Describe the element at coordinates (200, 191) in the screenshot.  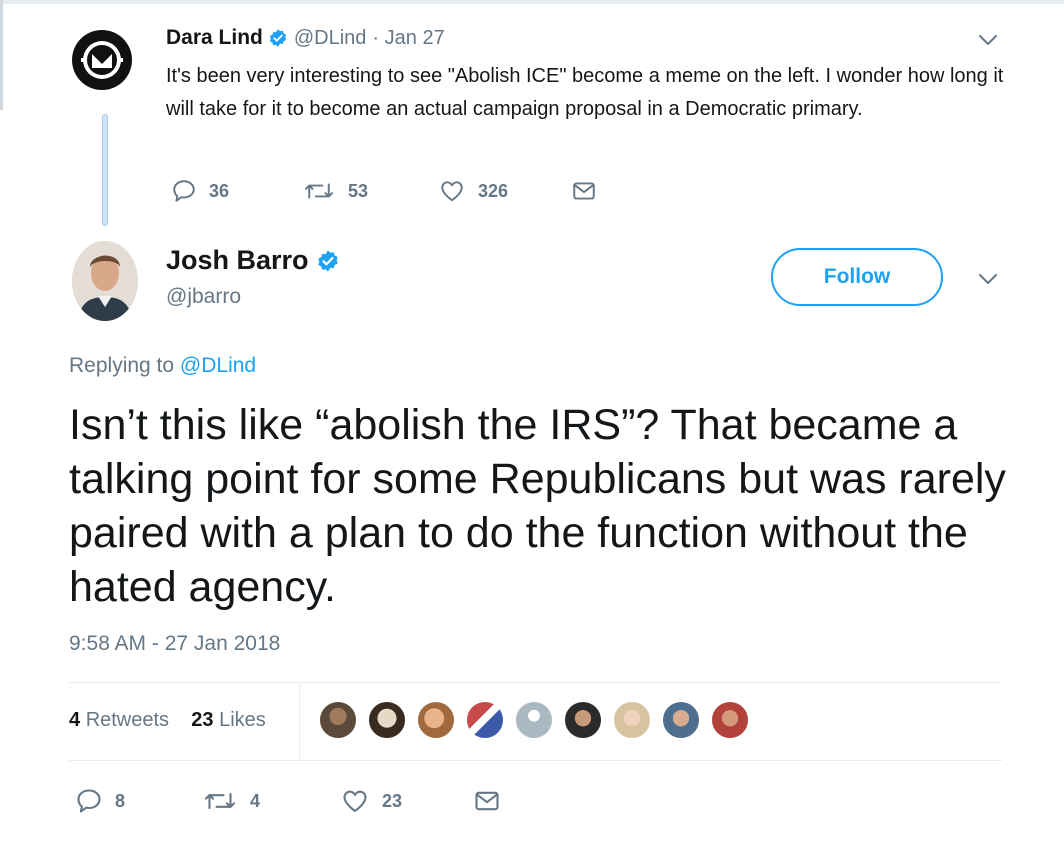
I see `parent-reply-button: 36` at that location.